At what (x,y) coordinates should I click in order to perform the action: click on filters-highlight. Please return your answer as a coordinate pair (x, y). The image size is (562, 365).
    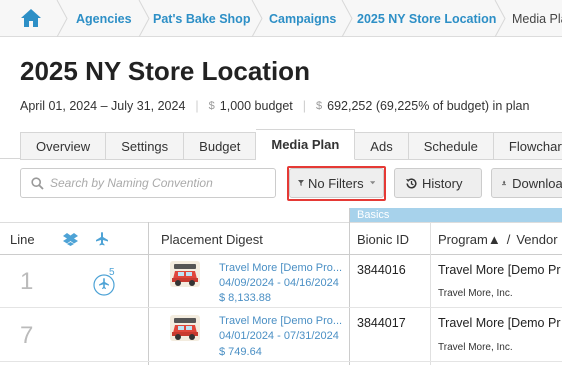
    Looking at the image, I should click on (336, 183).